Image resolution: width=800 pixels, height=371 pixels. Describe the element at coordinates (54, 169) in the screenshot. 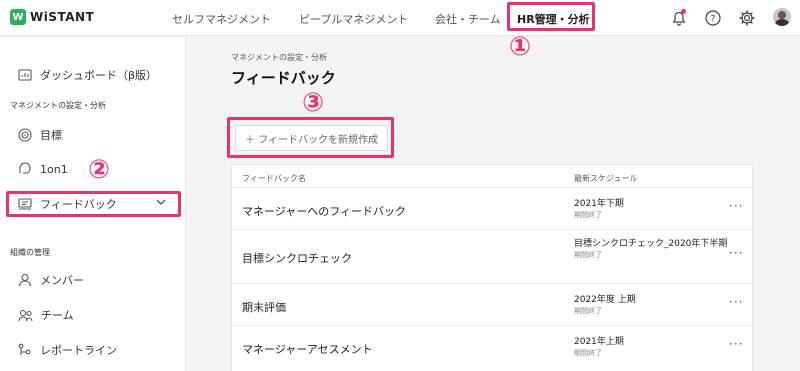

I see `sidebar-label-1on1: 1on1` at that location.